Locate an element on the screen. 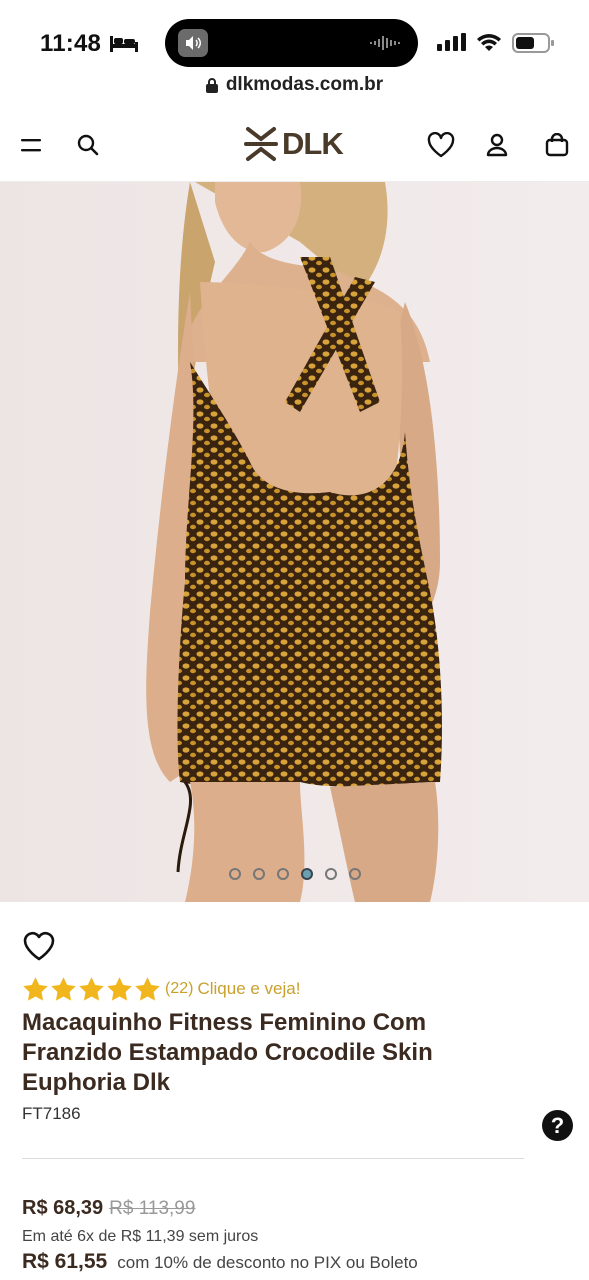 The image size is (589, 1280). gallery-dots is located at coordinates (294, 874).